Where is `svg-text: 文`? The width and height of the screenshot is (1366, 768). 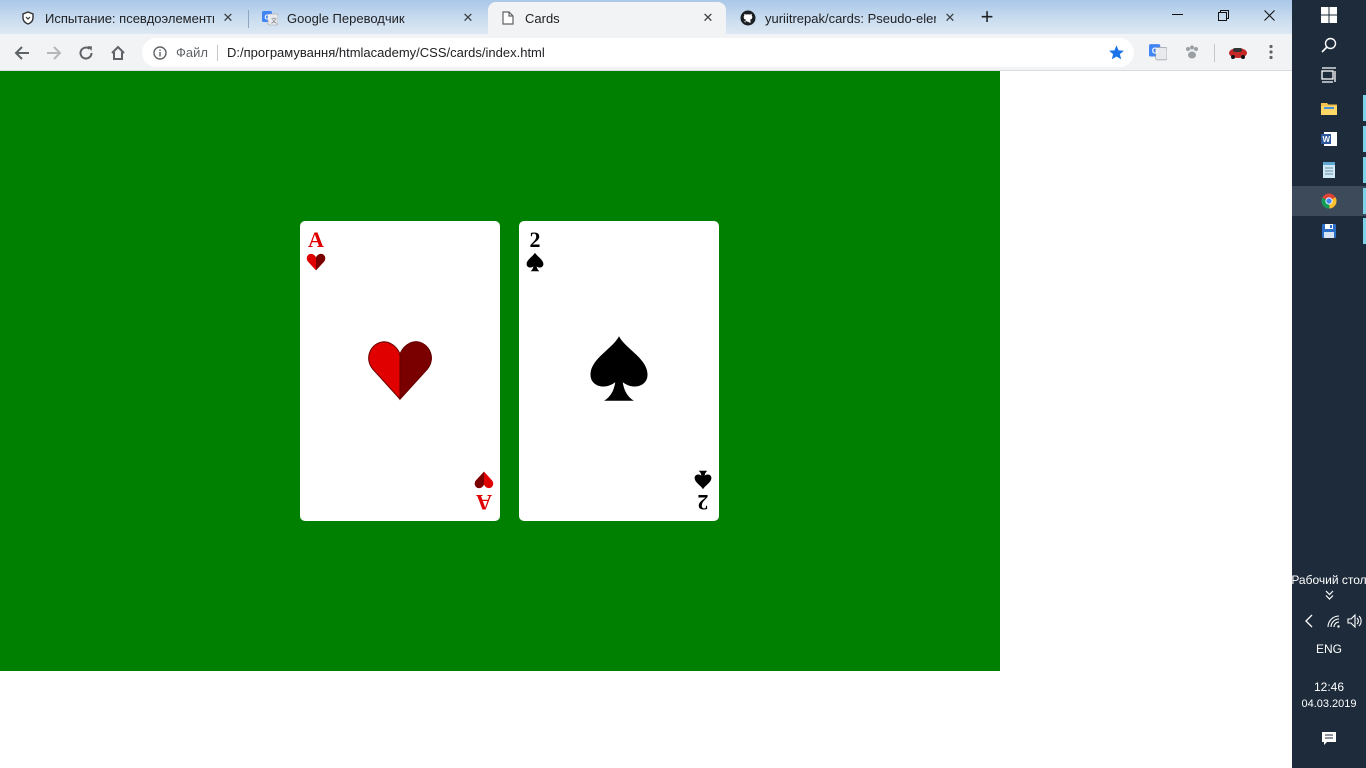
svg-text: 文 is located at coordinates (274, 21).